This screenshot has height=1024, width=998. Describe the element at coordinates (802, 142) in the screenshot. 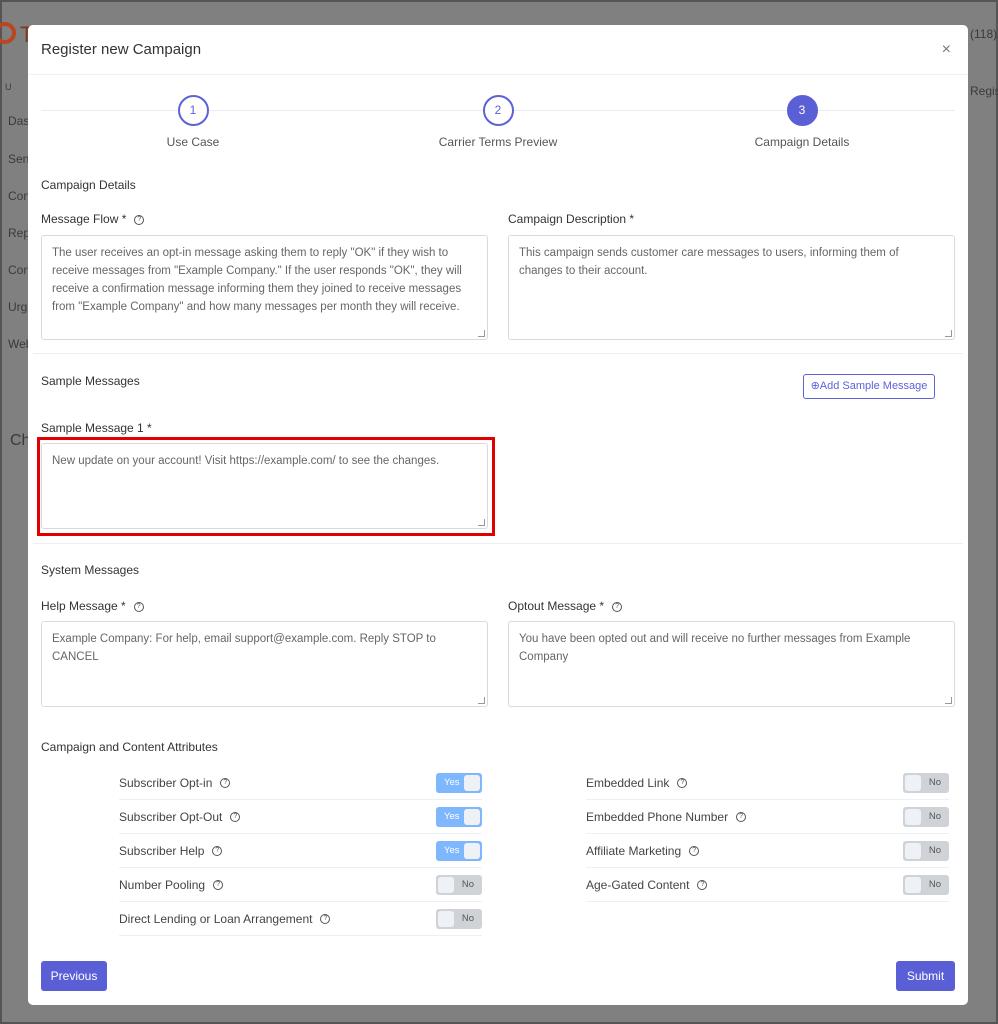

I see `step-label: Campaign Details` at that location.